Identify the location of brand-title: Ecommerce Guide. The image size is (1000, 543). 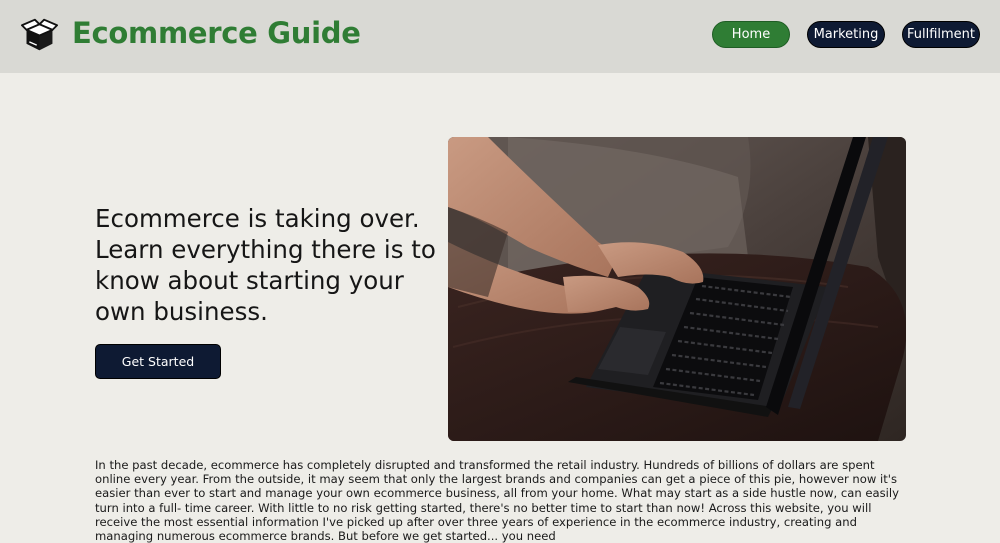
(216, 33).